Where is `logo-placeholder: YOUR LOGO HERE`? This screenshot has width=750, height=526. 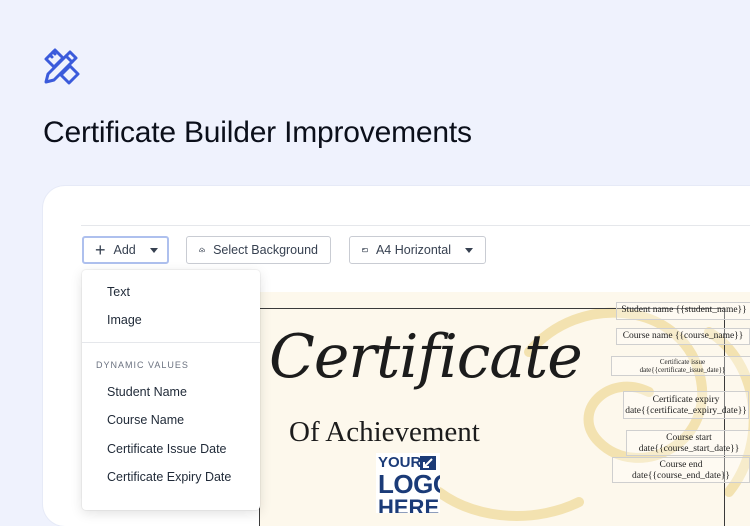
logo-placeholder: YOUR LOGO HERE is located at coordinates (408, 483).